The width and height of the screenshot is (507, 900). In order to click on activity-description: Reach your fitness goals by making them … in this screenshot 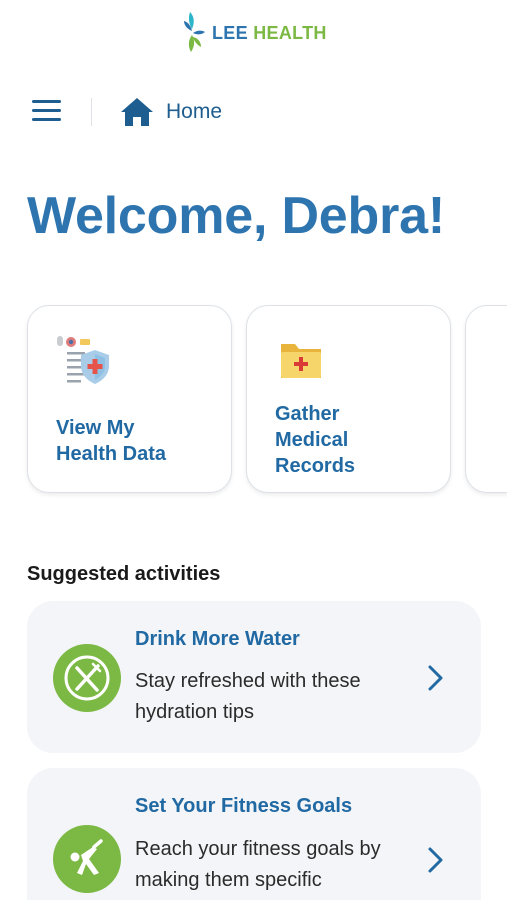, I will do `click(258, 864)`.